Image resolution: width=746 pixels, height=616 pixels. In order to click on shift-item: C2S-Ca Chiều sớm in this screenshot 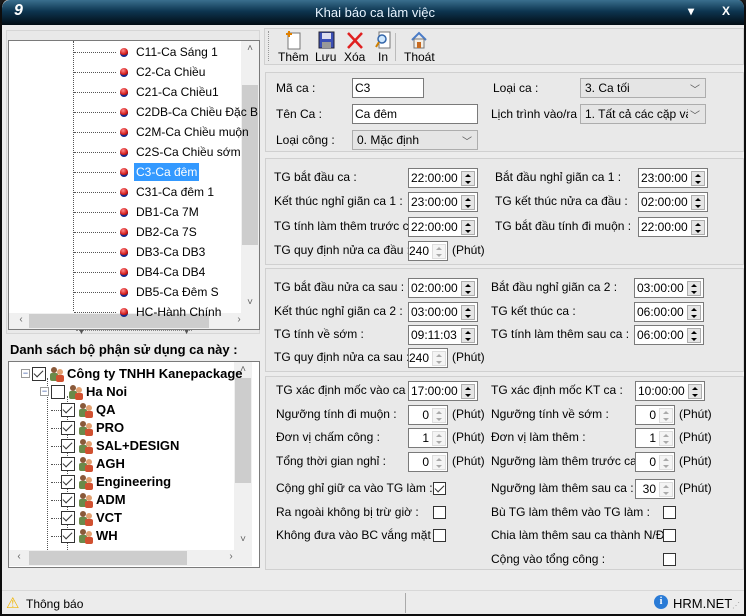, I will do `click(188, 152)`.